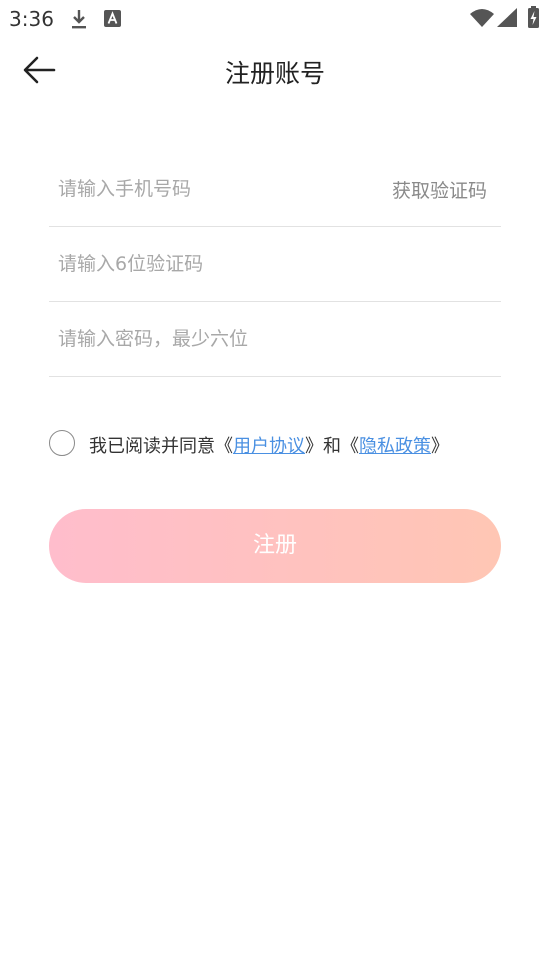 The image size is (550, 979). What do you see at coordinates (274, 73) in the screenshot?
I see `page-title: 注册账号` at bounding box center [274, 73].